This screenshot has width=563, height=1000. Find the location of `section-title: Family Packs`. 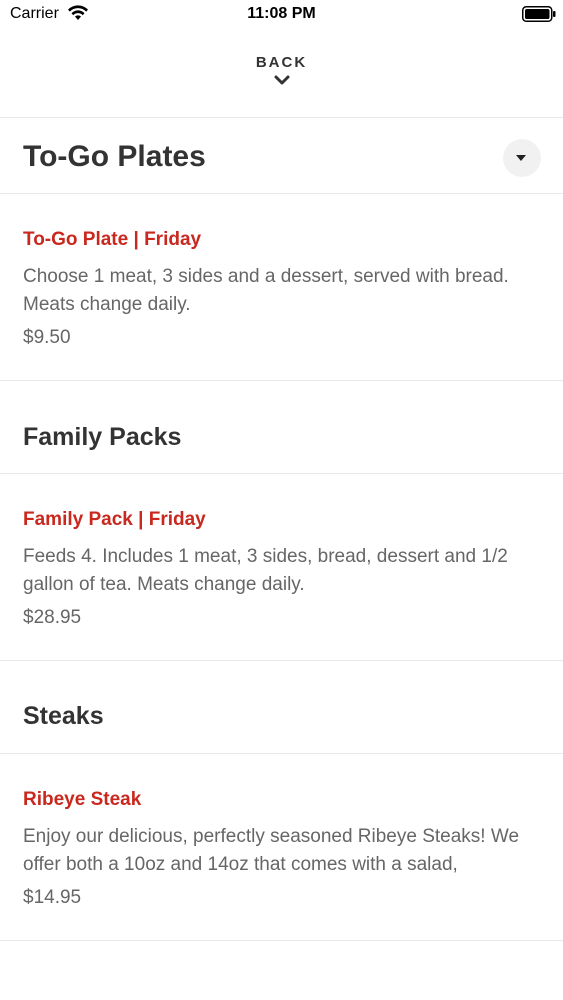

section-title: Family Packs is located at coordinates (102, 437).